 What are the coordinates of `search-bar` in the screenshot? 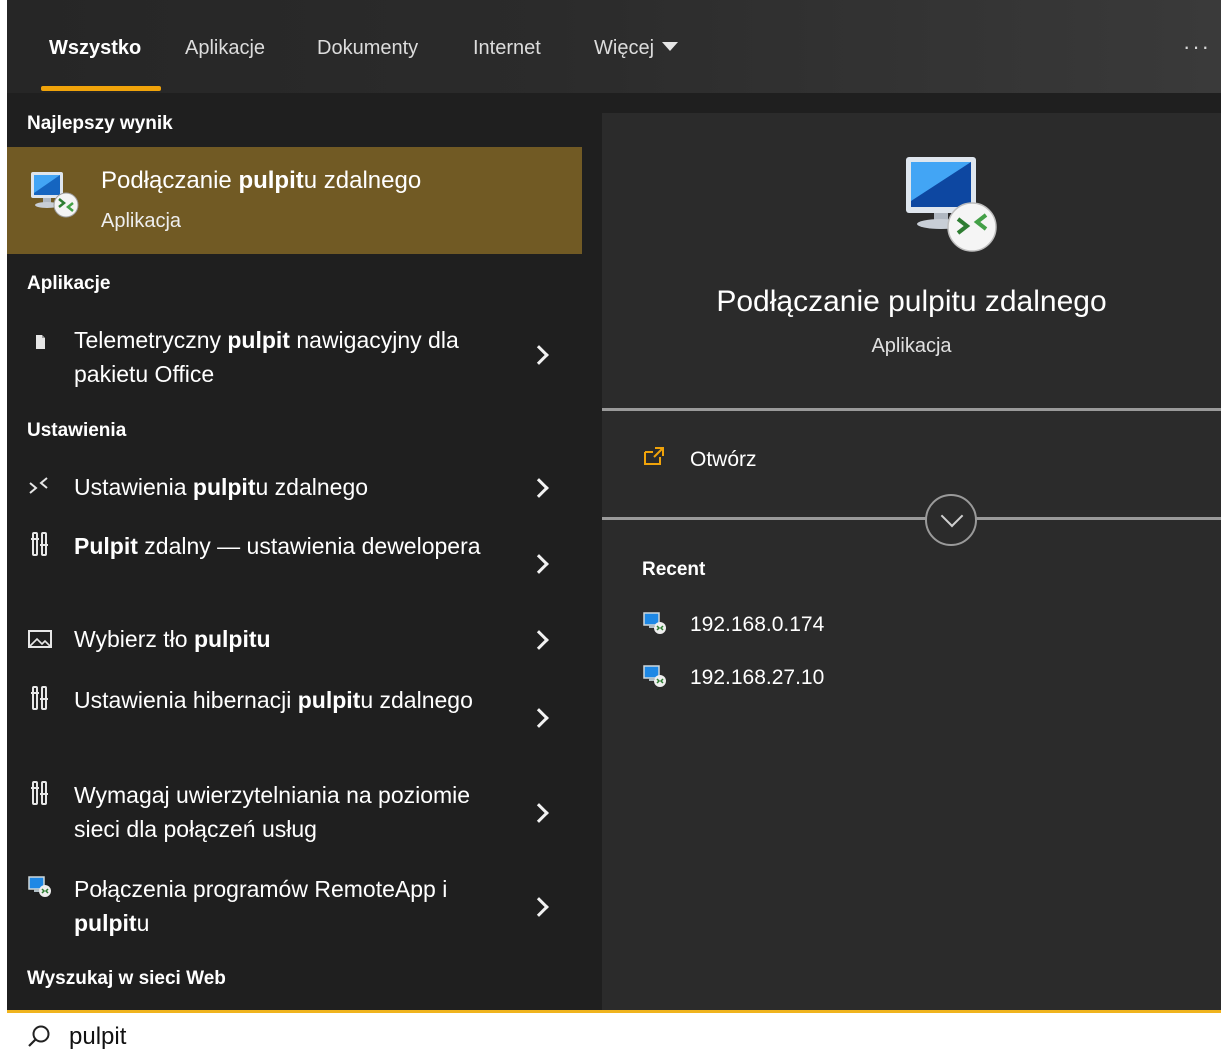 It's located at (614, 1034).